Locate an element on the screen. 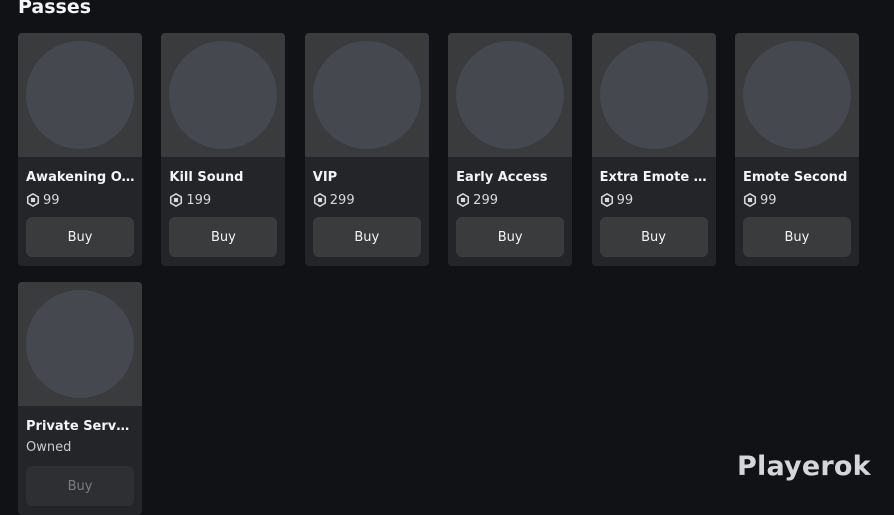 This screenshot has height=515, width=894. pass-card: Awakening O... 99 Buy is located at coordinates (80, 149).